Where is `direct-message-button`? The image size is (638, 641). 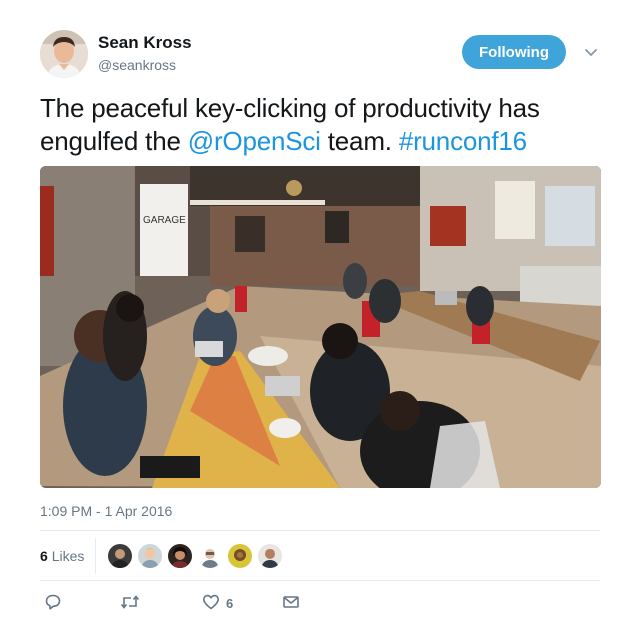
direct-message-button is located at coordinates (291, 603).